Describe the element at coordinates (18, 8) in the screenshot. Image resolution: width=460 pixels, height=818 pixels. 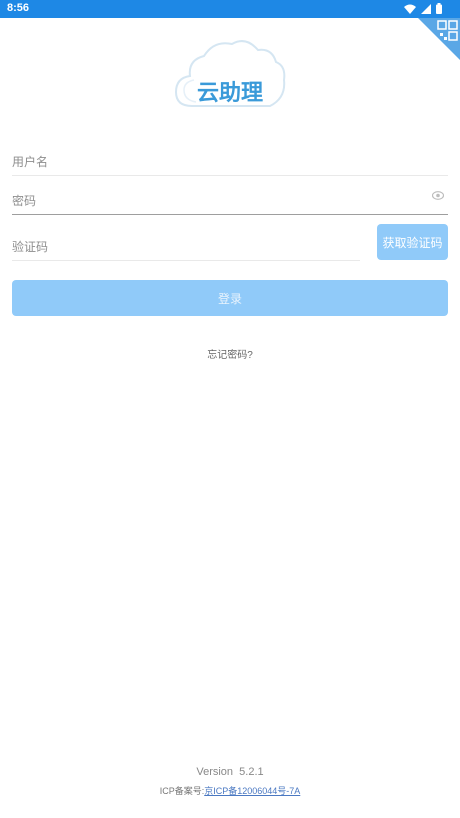
I see `status-time: 8:56` at that location.